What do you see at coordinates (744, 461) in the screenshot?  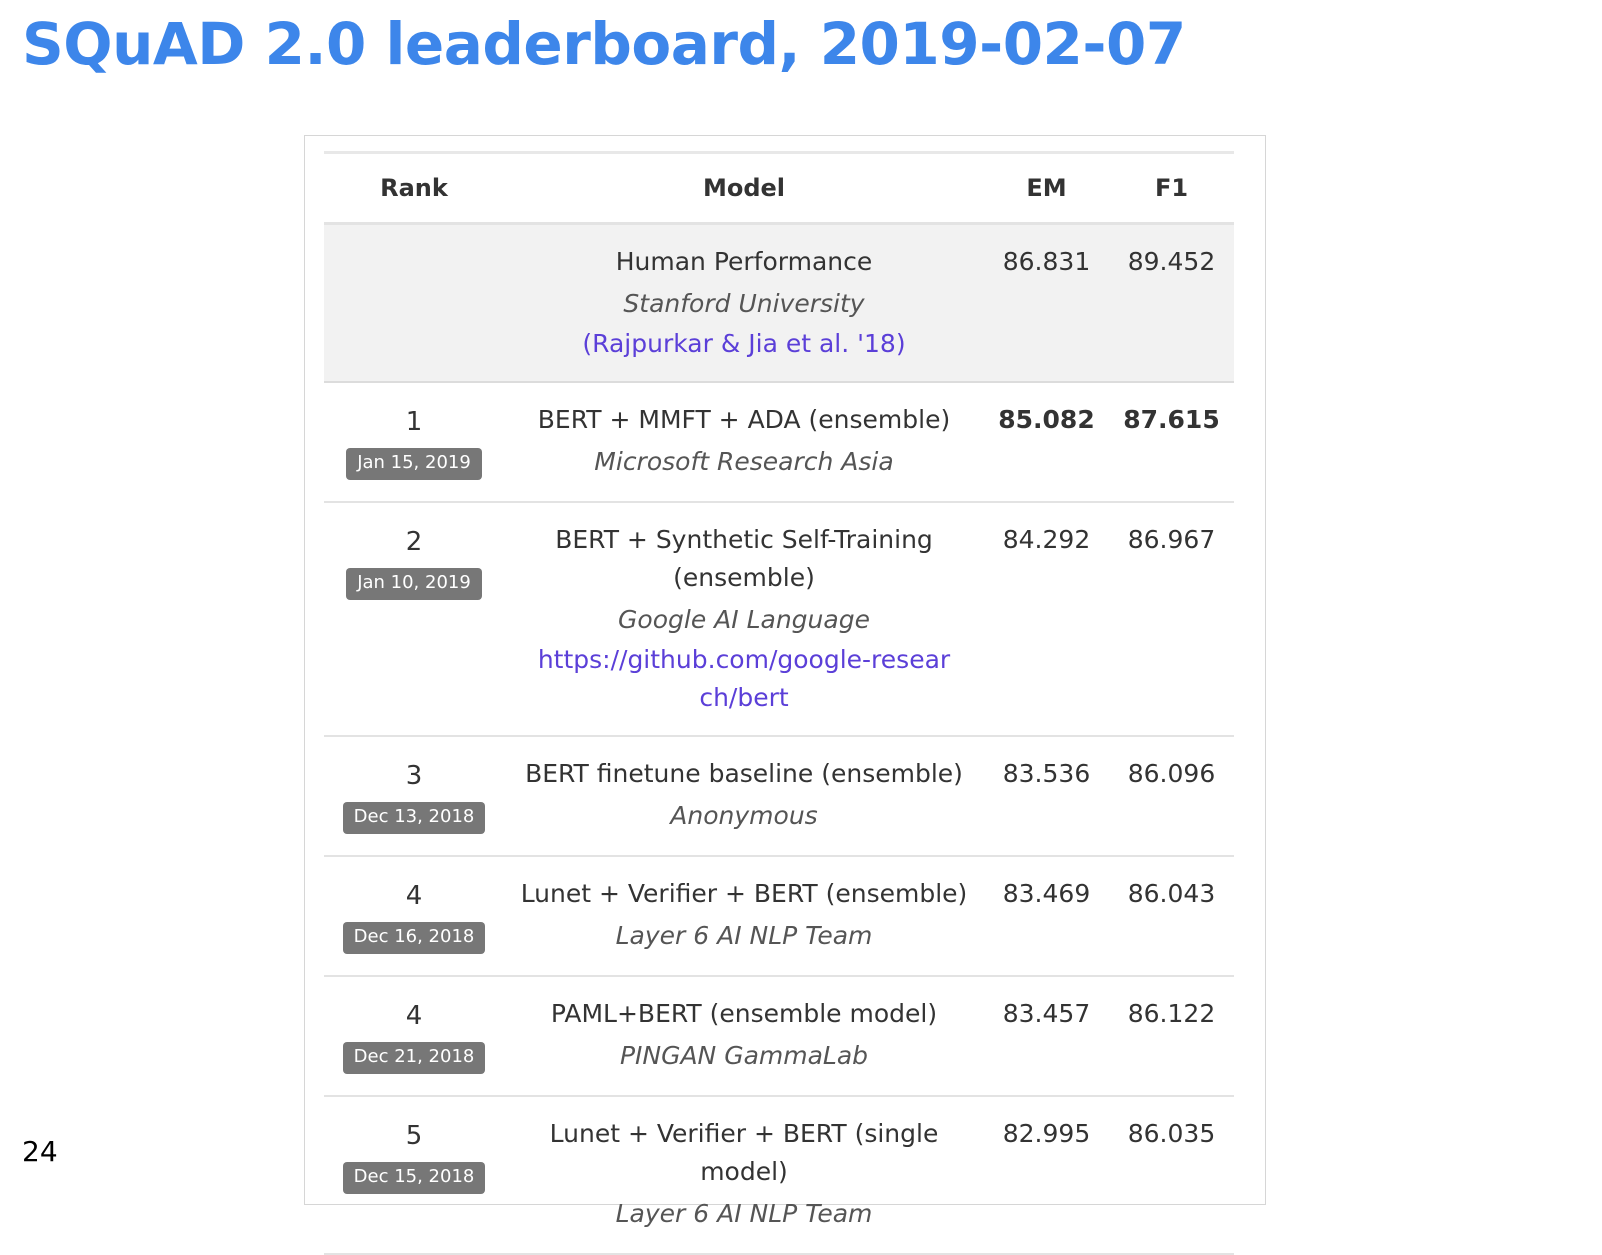 I see `model-organization: Microsoft Research Asia` at bounding box center [744, 461].